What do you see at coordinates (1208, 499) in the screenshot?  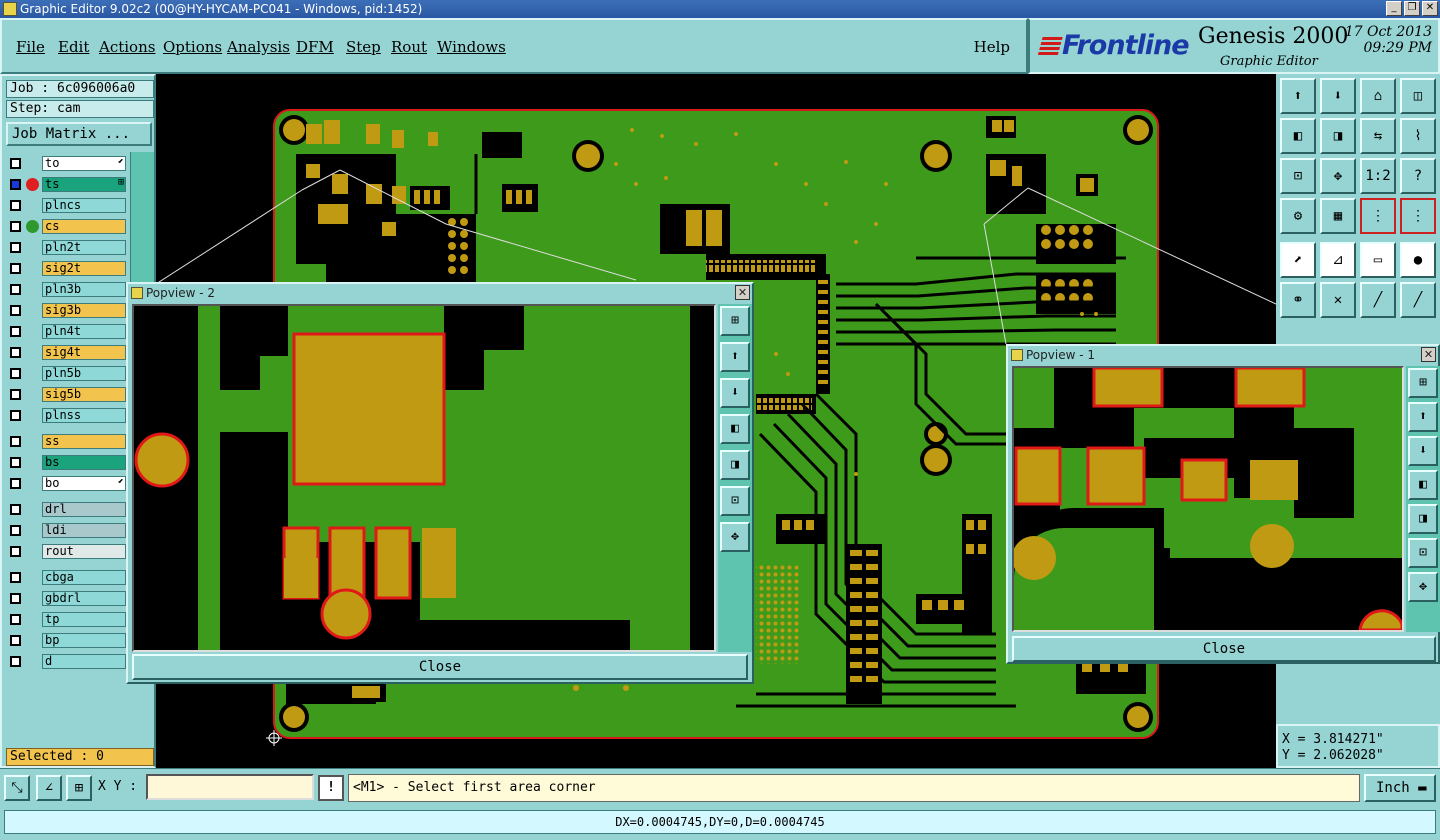 I see `popview-1-canvas` at bounding box center [1208, 499].